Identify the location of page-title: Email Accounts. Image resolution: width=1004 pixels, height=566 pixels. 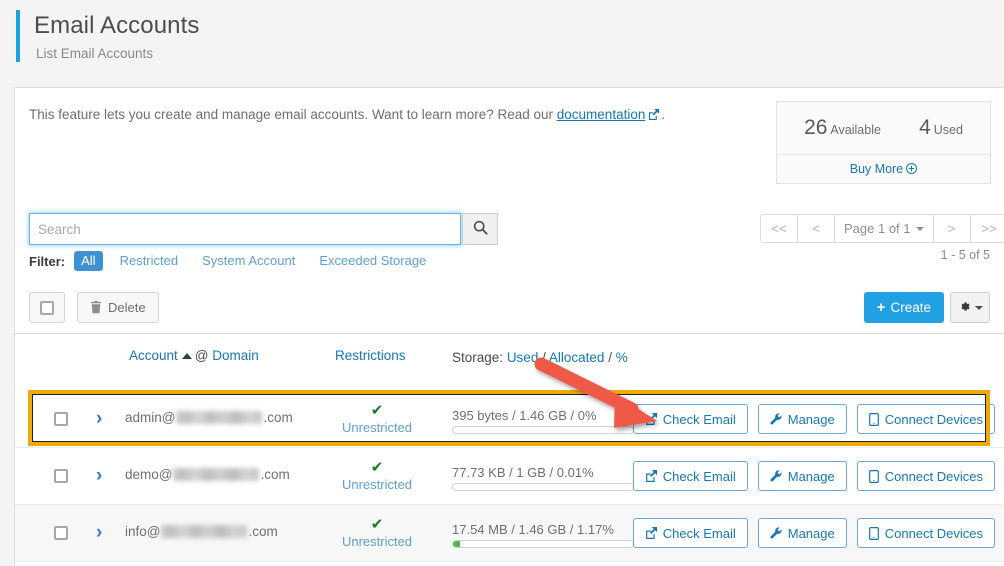
(117, 25).